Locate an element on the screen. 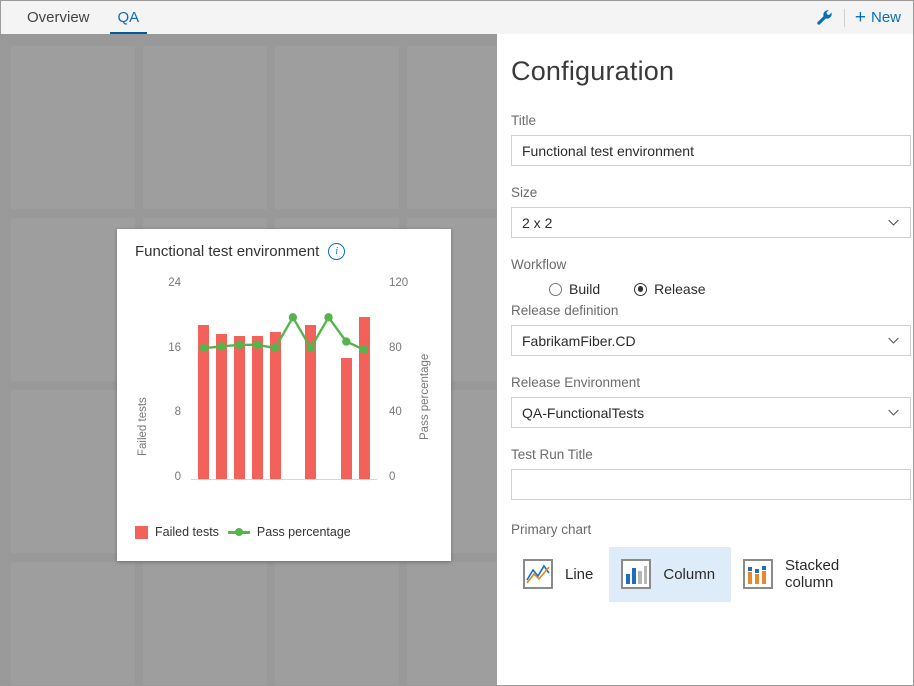  legend-swatch-line-icon is located at coordinates (238, 532).